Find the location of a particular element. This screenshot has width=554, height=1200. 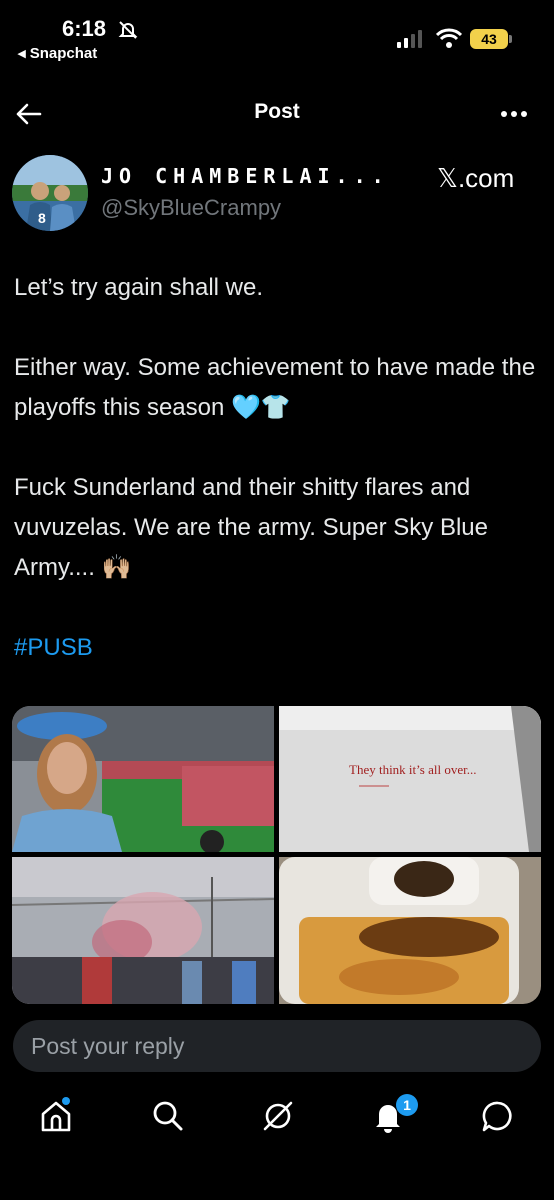

battery-cap is located at coordinates (510, 39).